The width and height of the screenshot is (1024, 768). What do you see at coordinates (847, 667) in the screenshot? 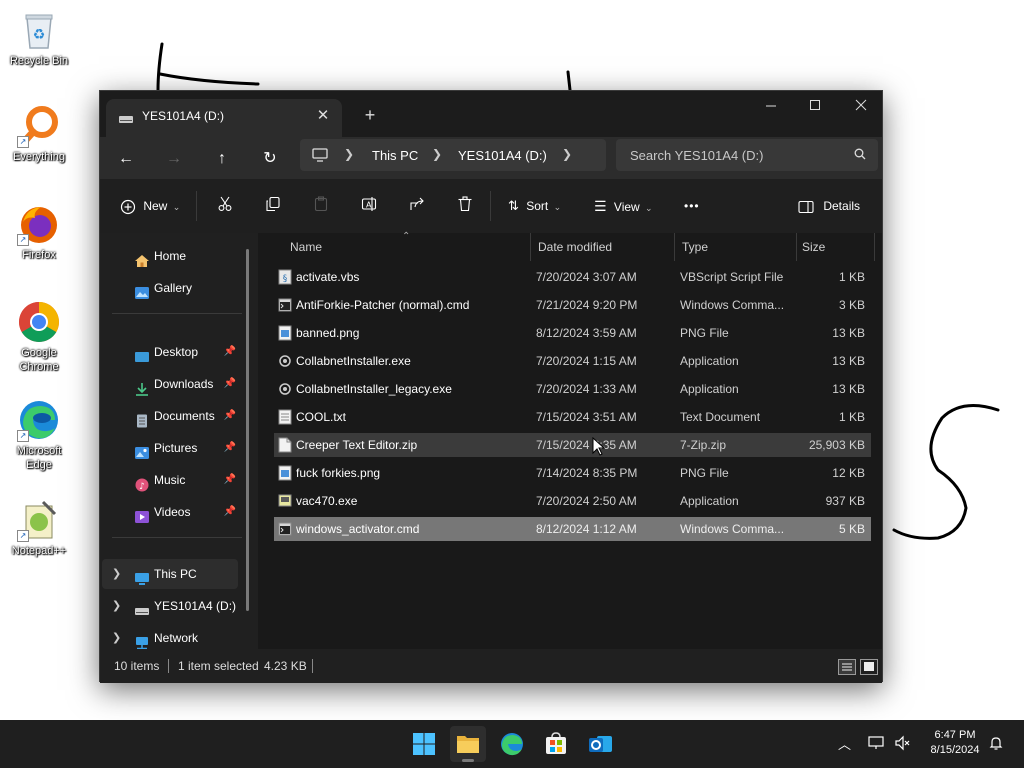
I see `details-view-button` at bounding box center [847, 667].